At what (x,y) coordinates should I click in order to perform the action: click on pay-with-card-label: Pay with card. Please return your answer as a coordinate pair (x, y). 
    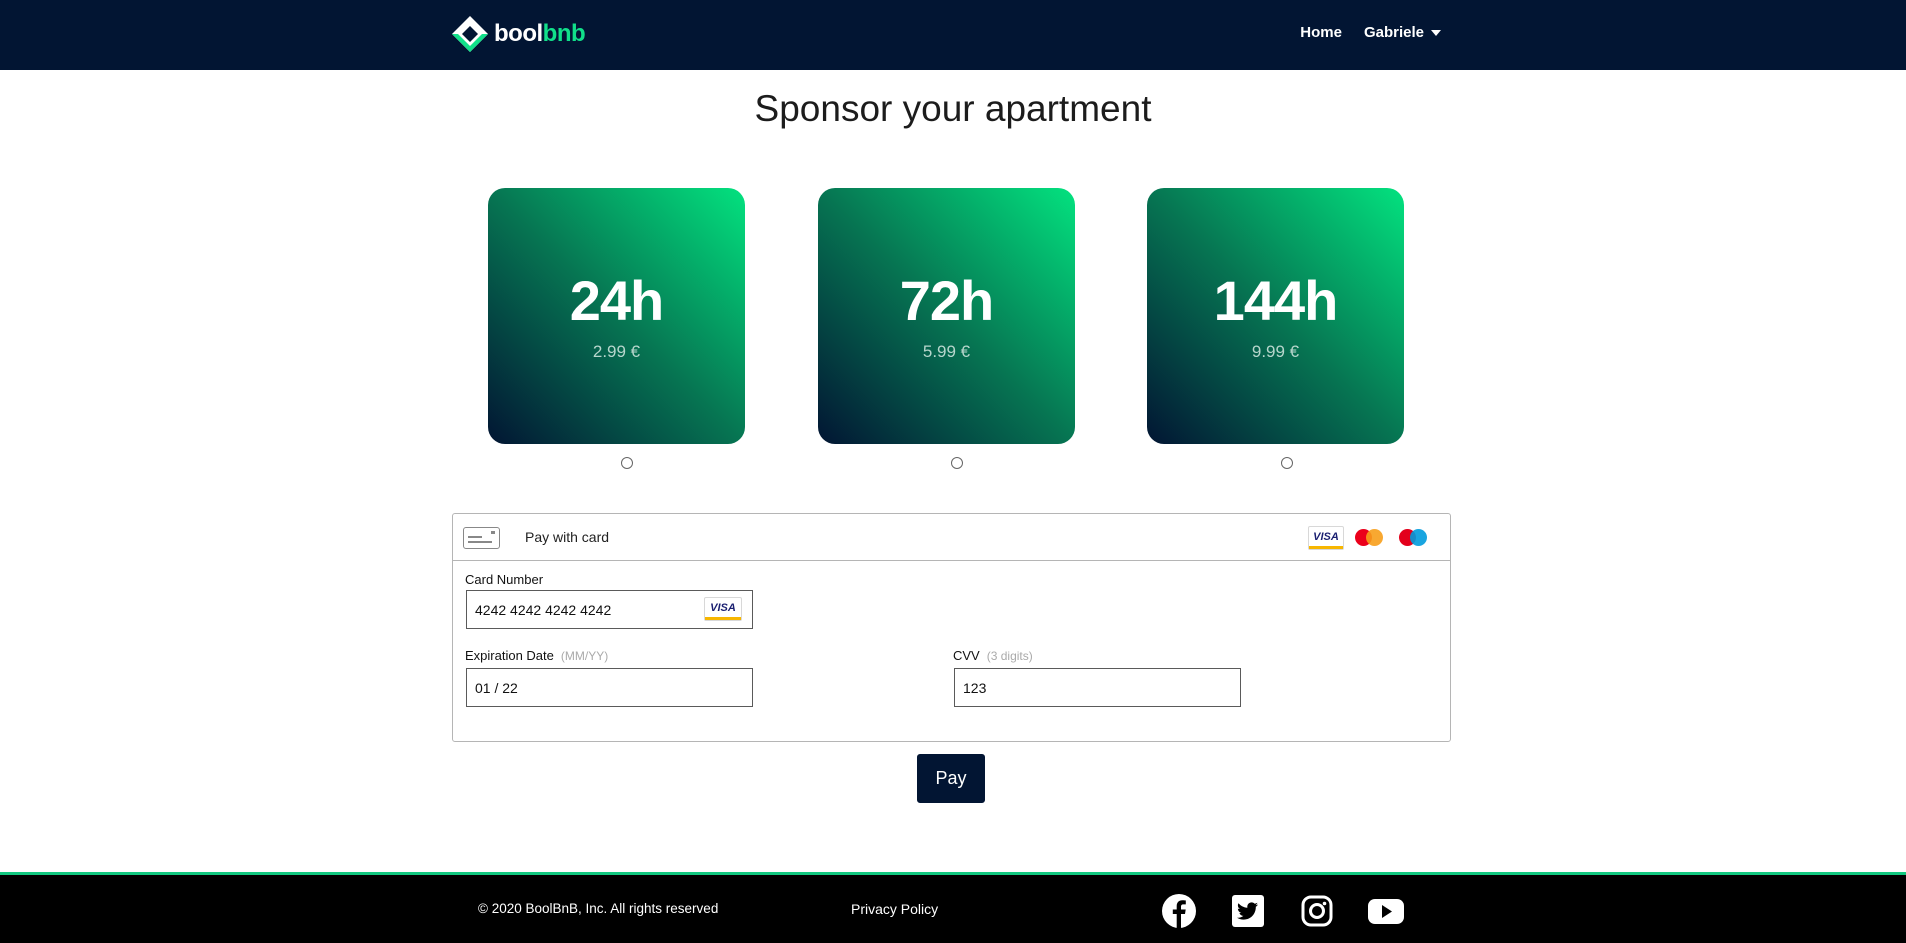
    Looking at the image, I should click on (567, 537).